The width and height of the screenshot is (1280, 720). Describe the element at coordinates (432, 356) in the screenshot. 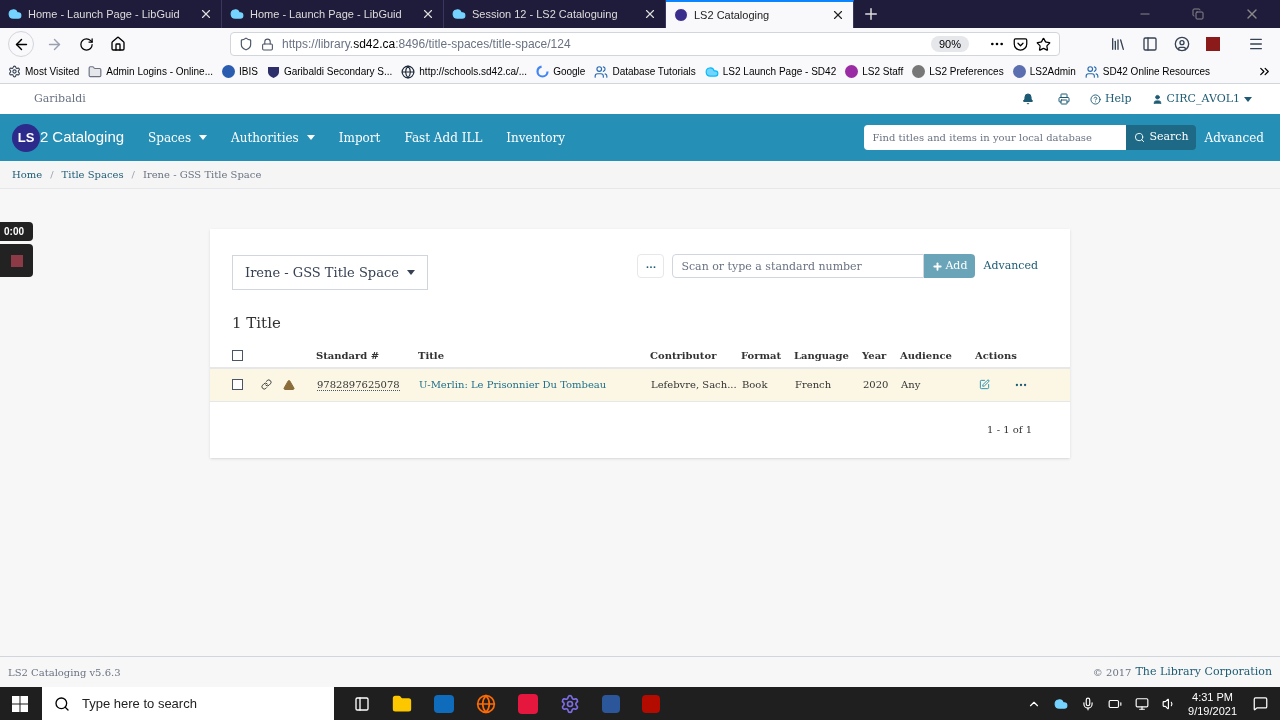

I see `column-header: Title` at that location.